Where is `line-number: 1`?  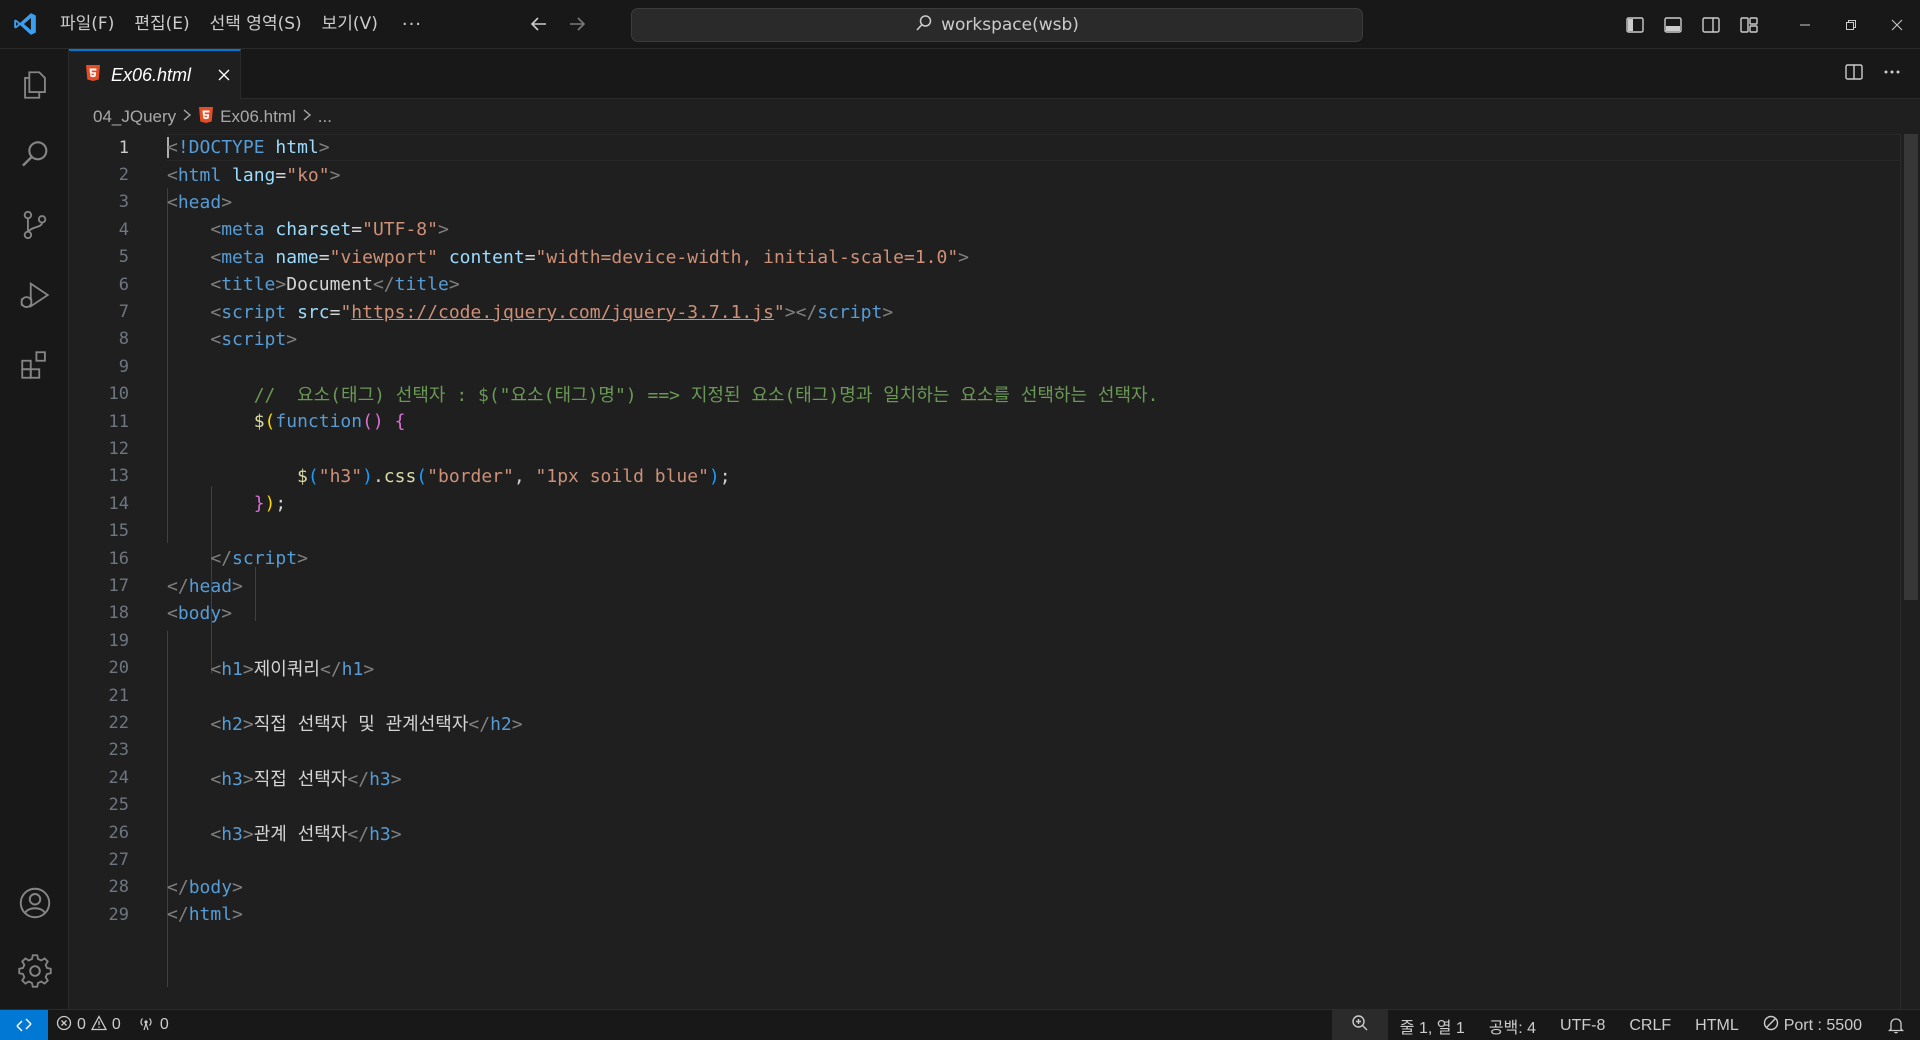
line-number: 1 is located at coordinates (123, 147).